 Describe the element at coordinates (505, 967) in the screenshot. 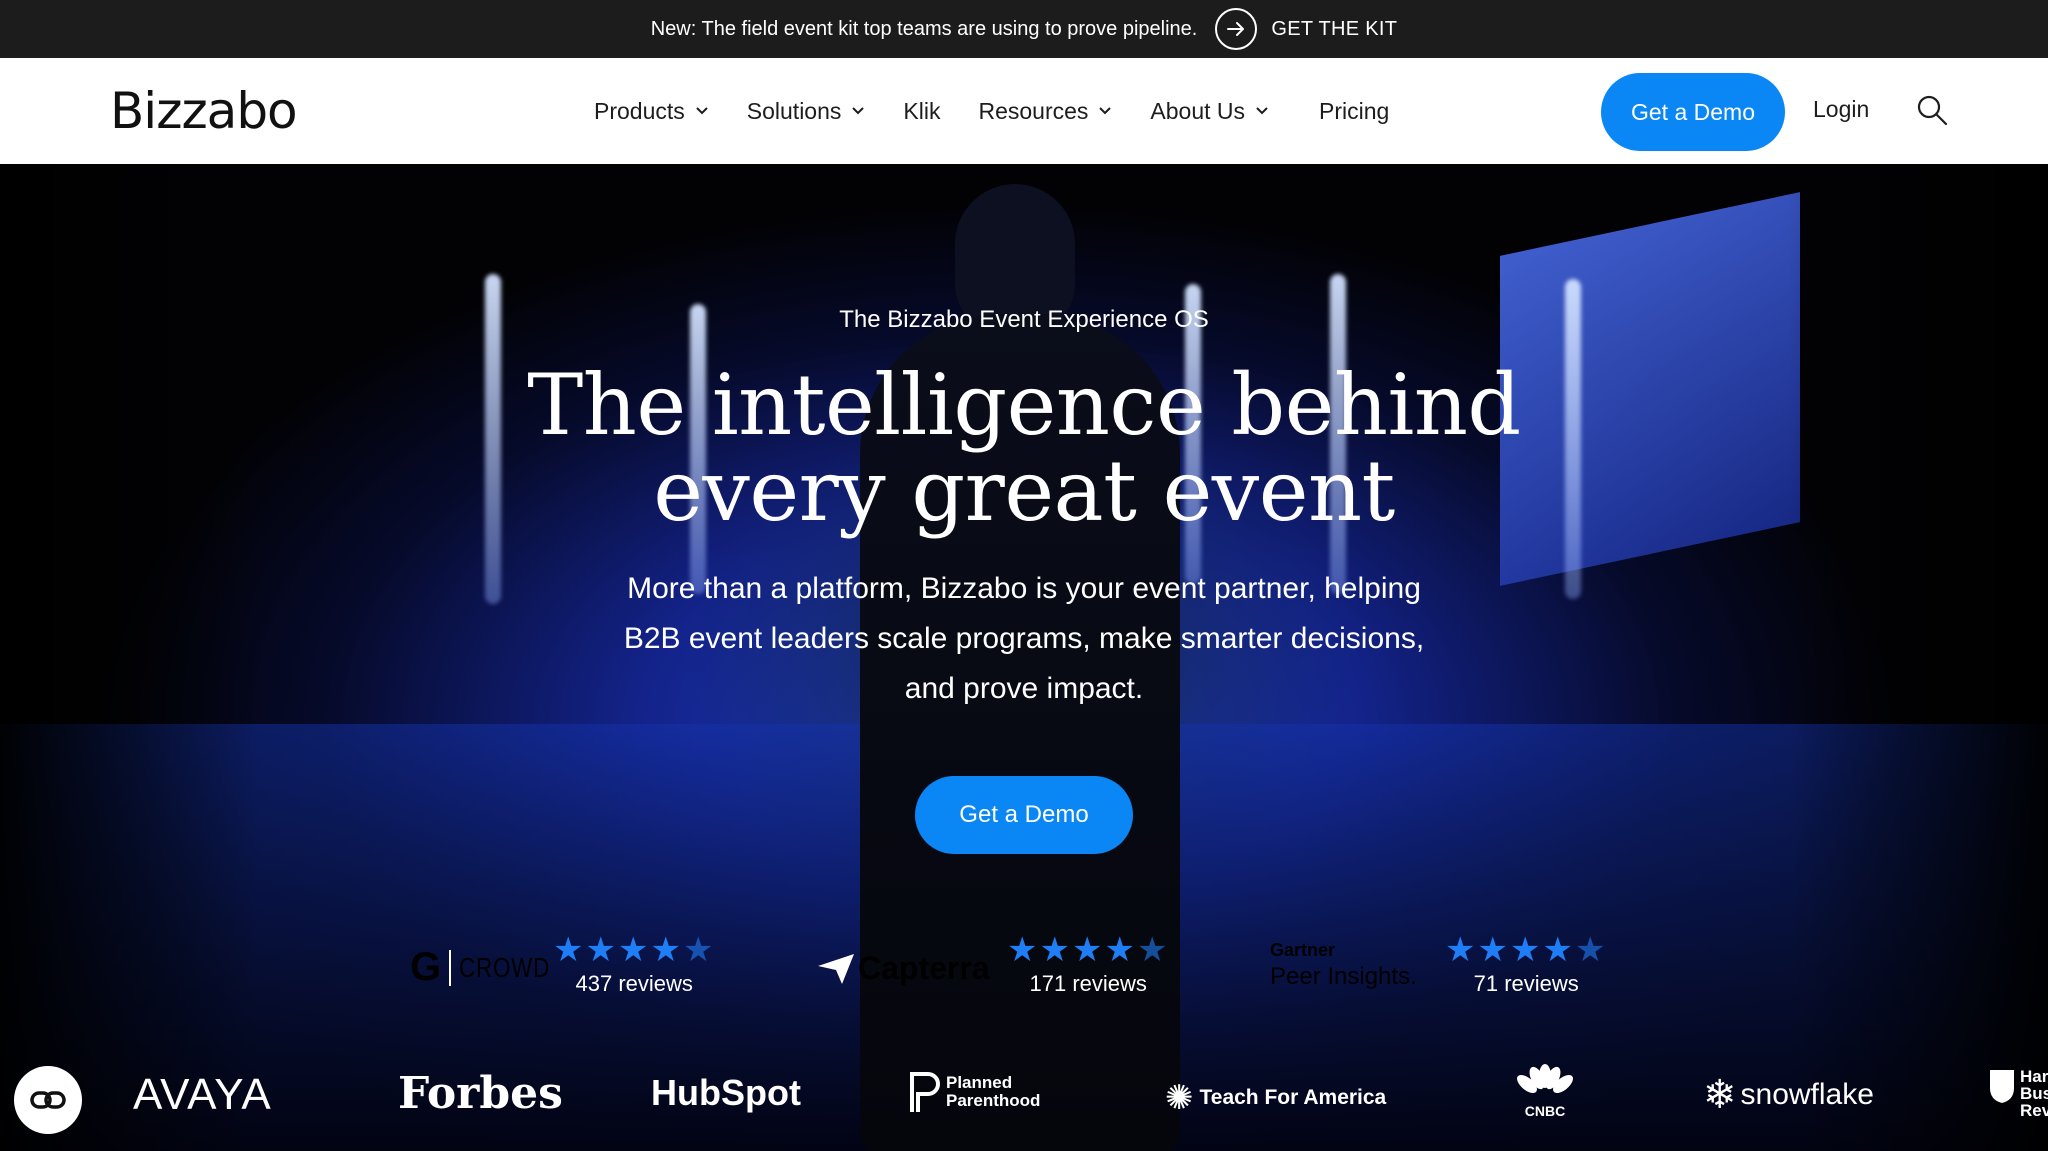

I see `g2-crowd-wordmark: CROWD` at that location.